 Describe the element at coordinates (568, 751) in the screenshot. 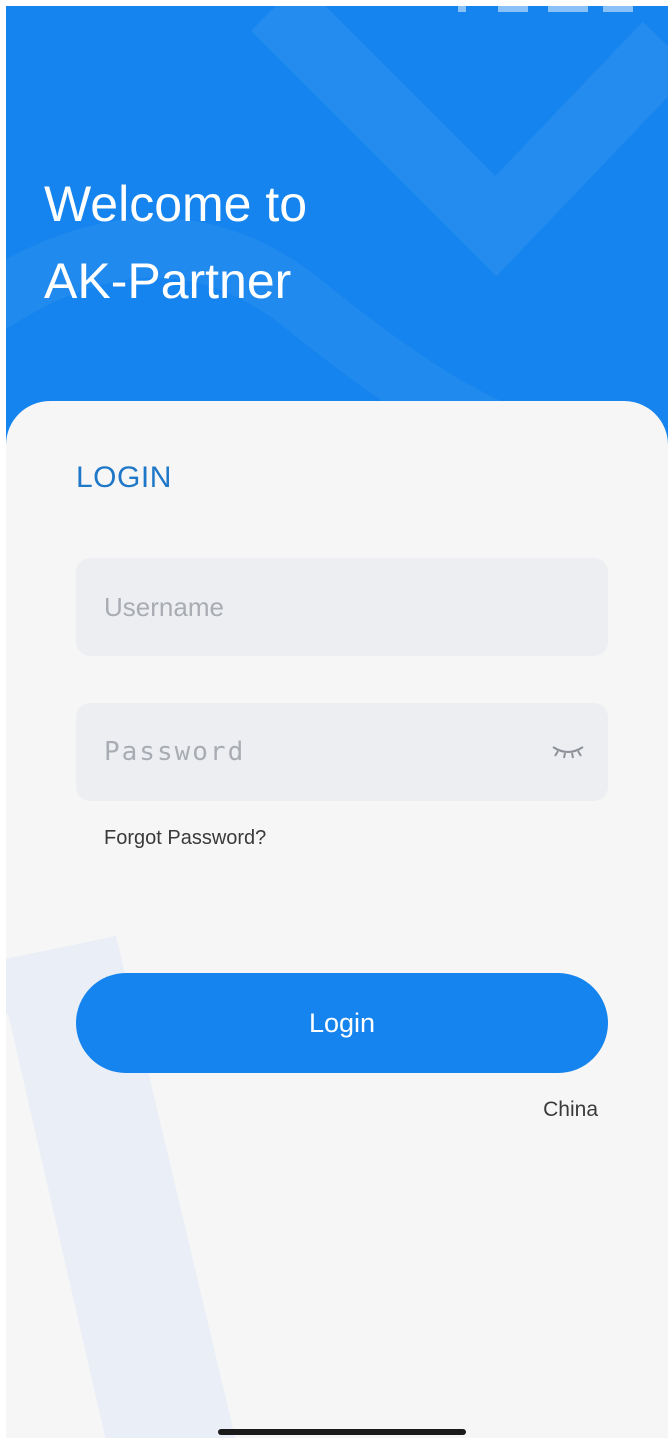

I see `eye-closed-icon` at that location.